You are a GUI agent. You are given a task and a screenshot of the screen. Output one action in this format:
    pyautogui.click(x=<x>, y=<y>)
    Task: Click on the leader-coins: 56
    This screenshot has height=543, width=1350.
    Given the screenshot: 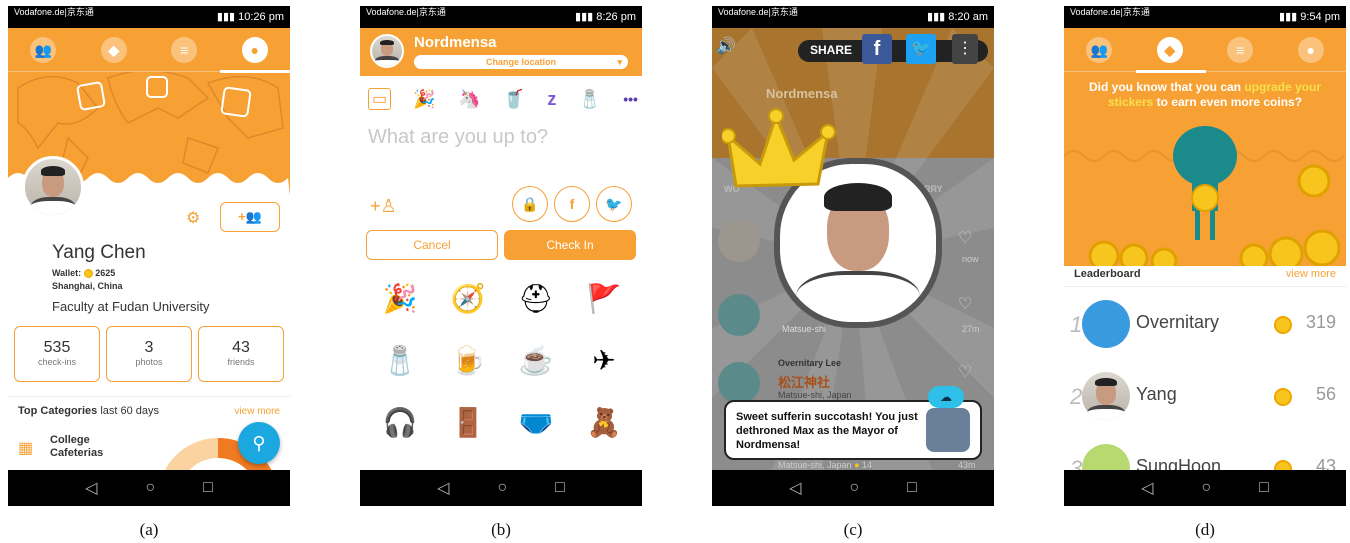 What is the action you would take?
    pyautogui.click(x=1325, y=394)
    